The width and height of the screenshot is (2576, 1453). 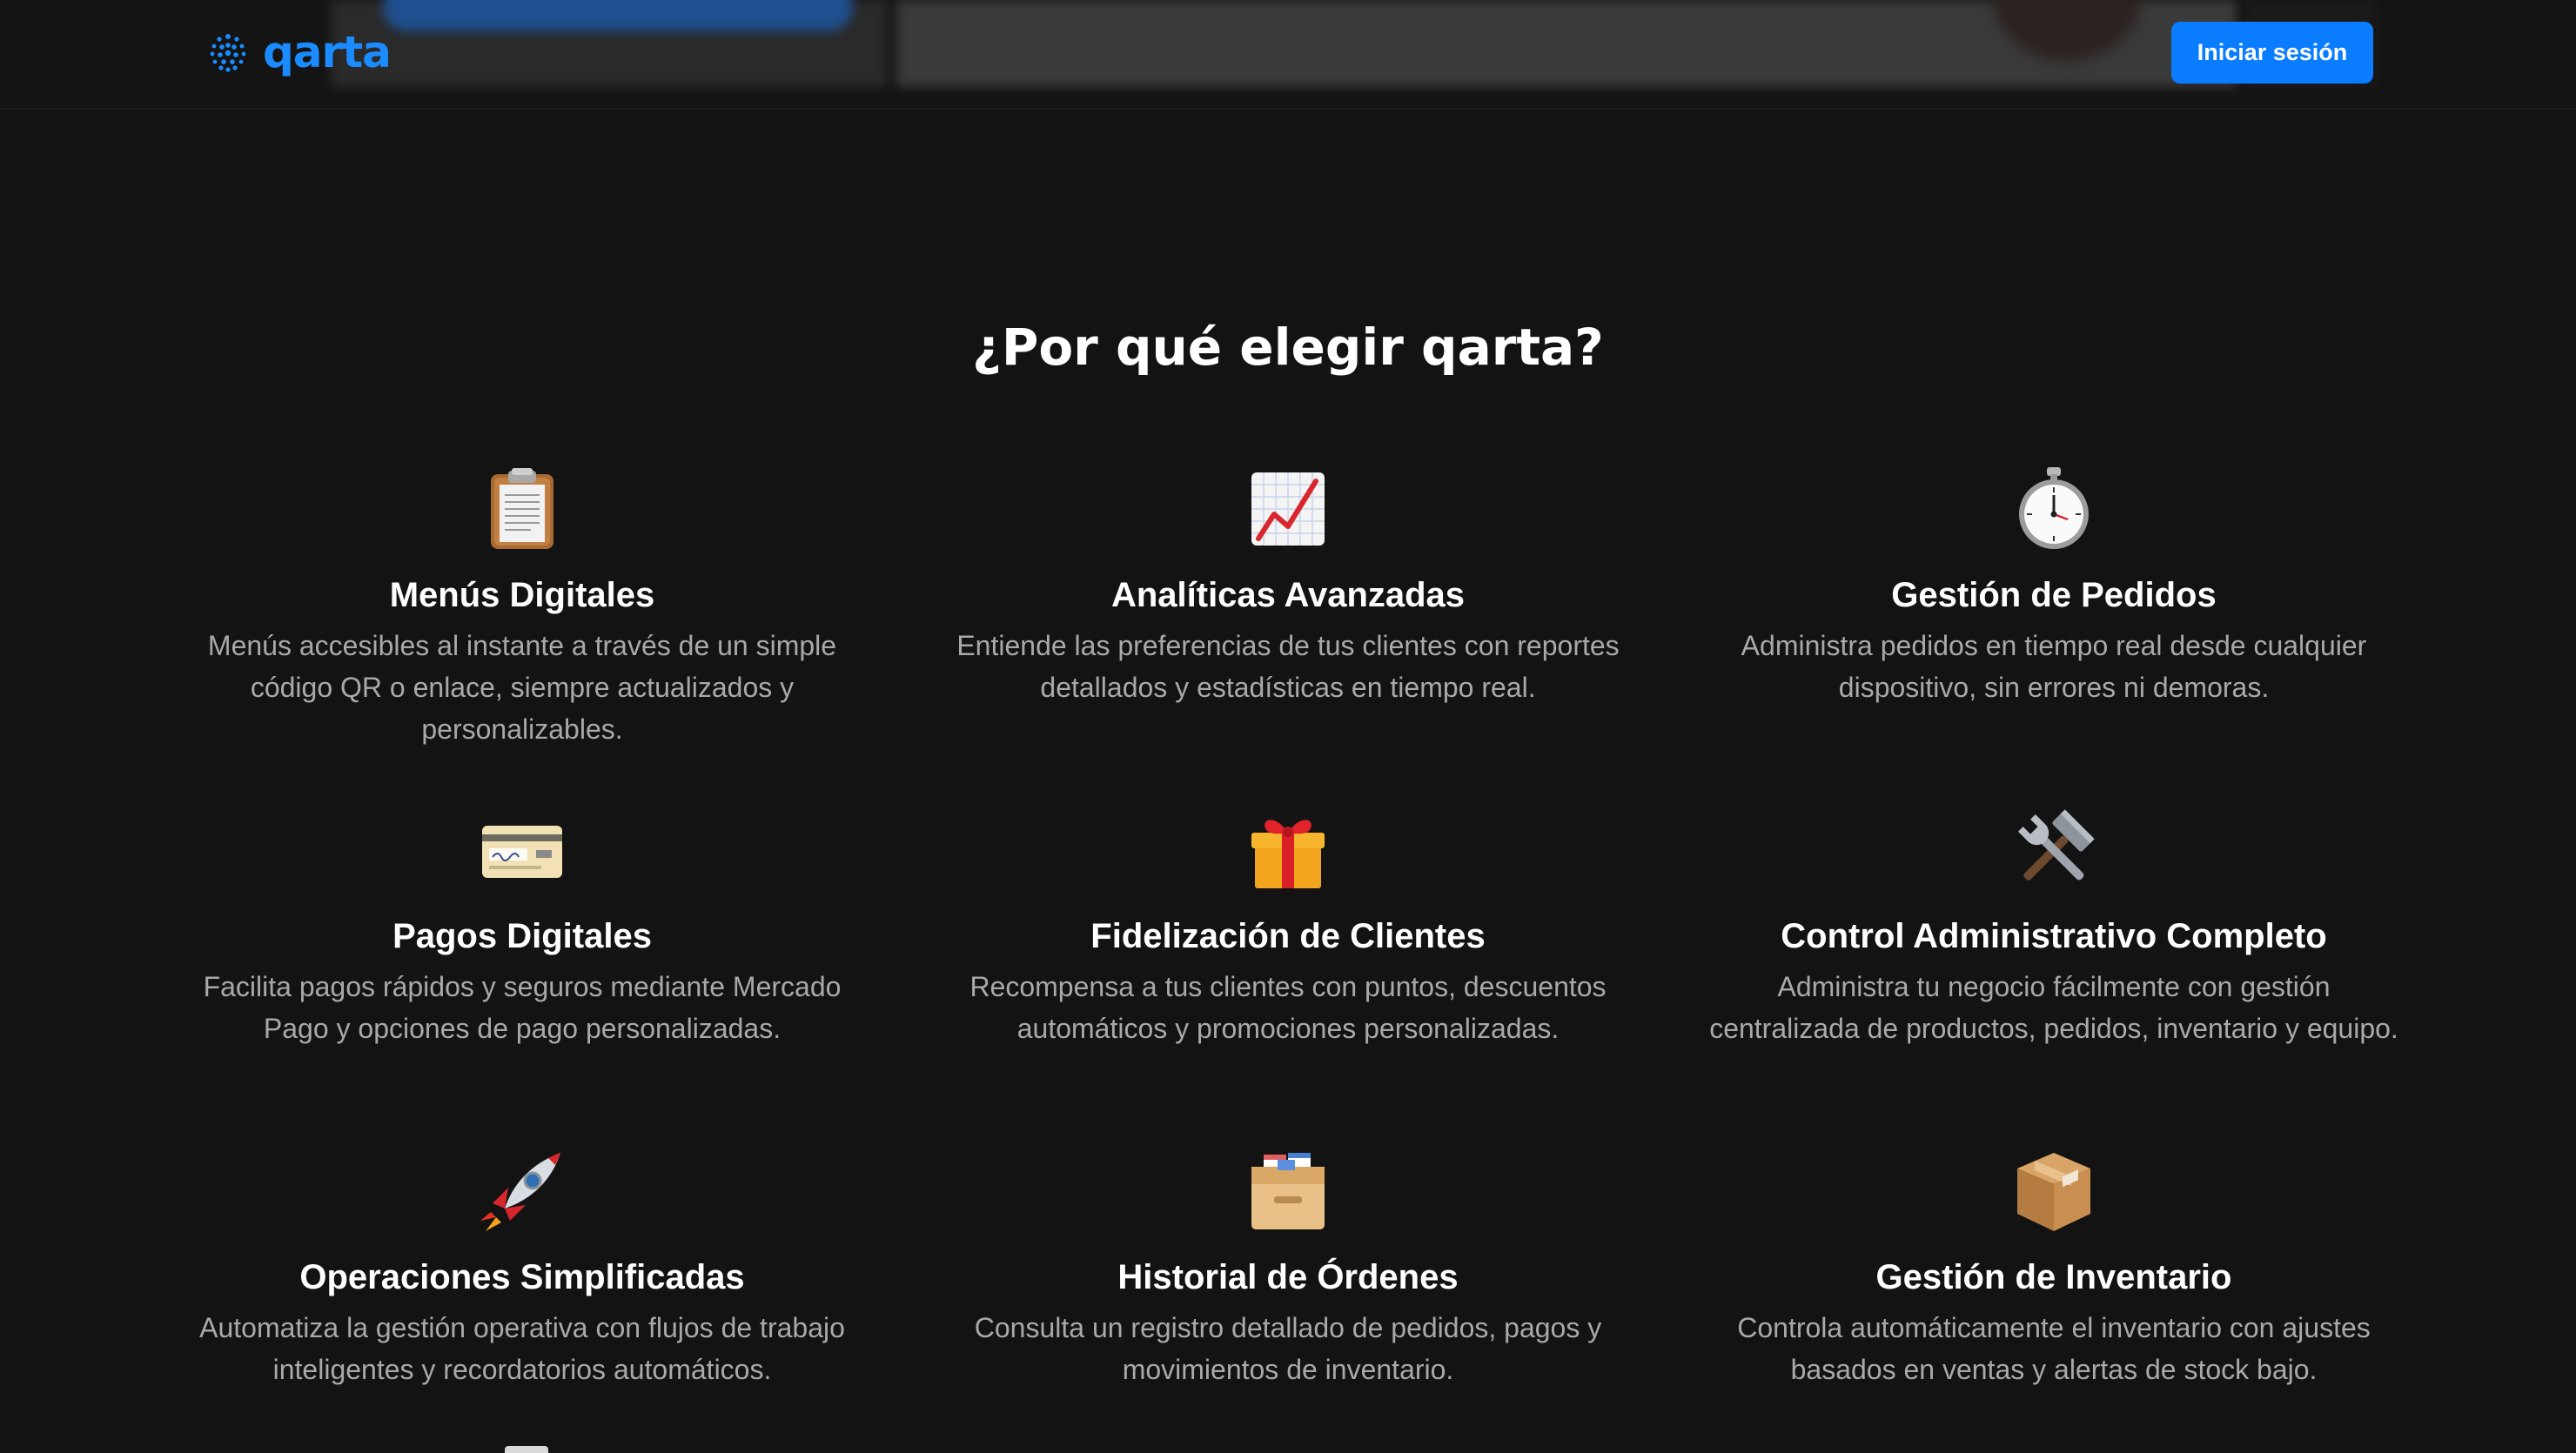 I want to click on login-button: Iniciar sesión, so click(x=2272, y=53).